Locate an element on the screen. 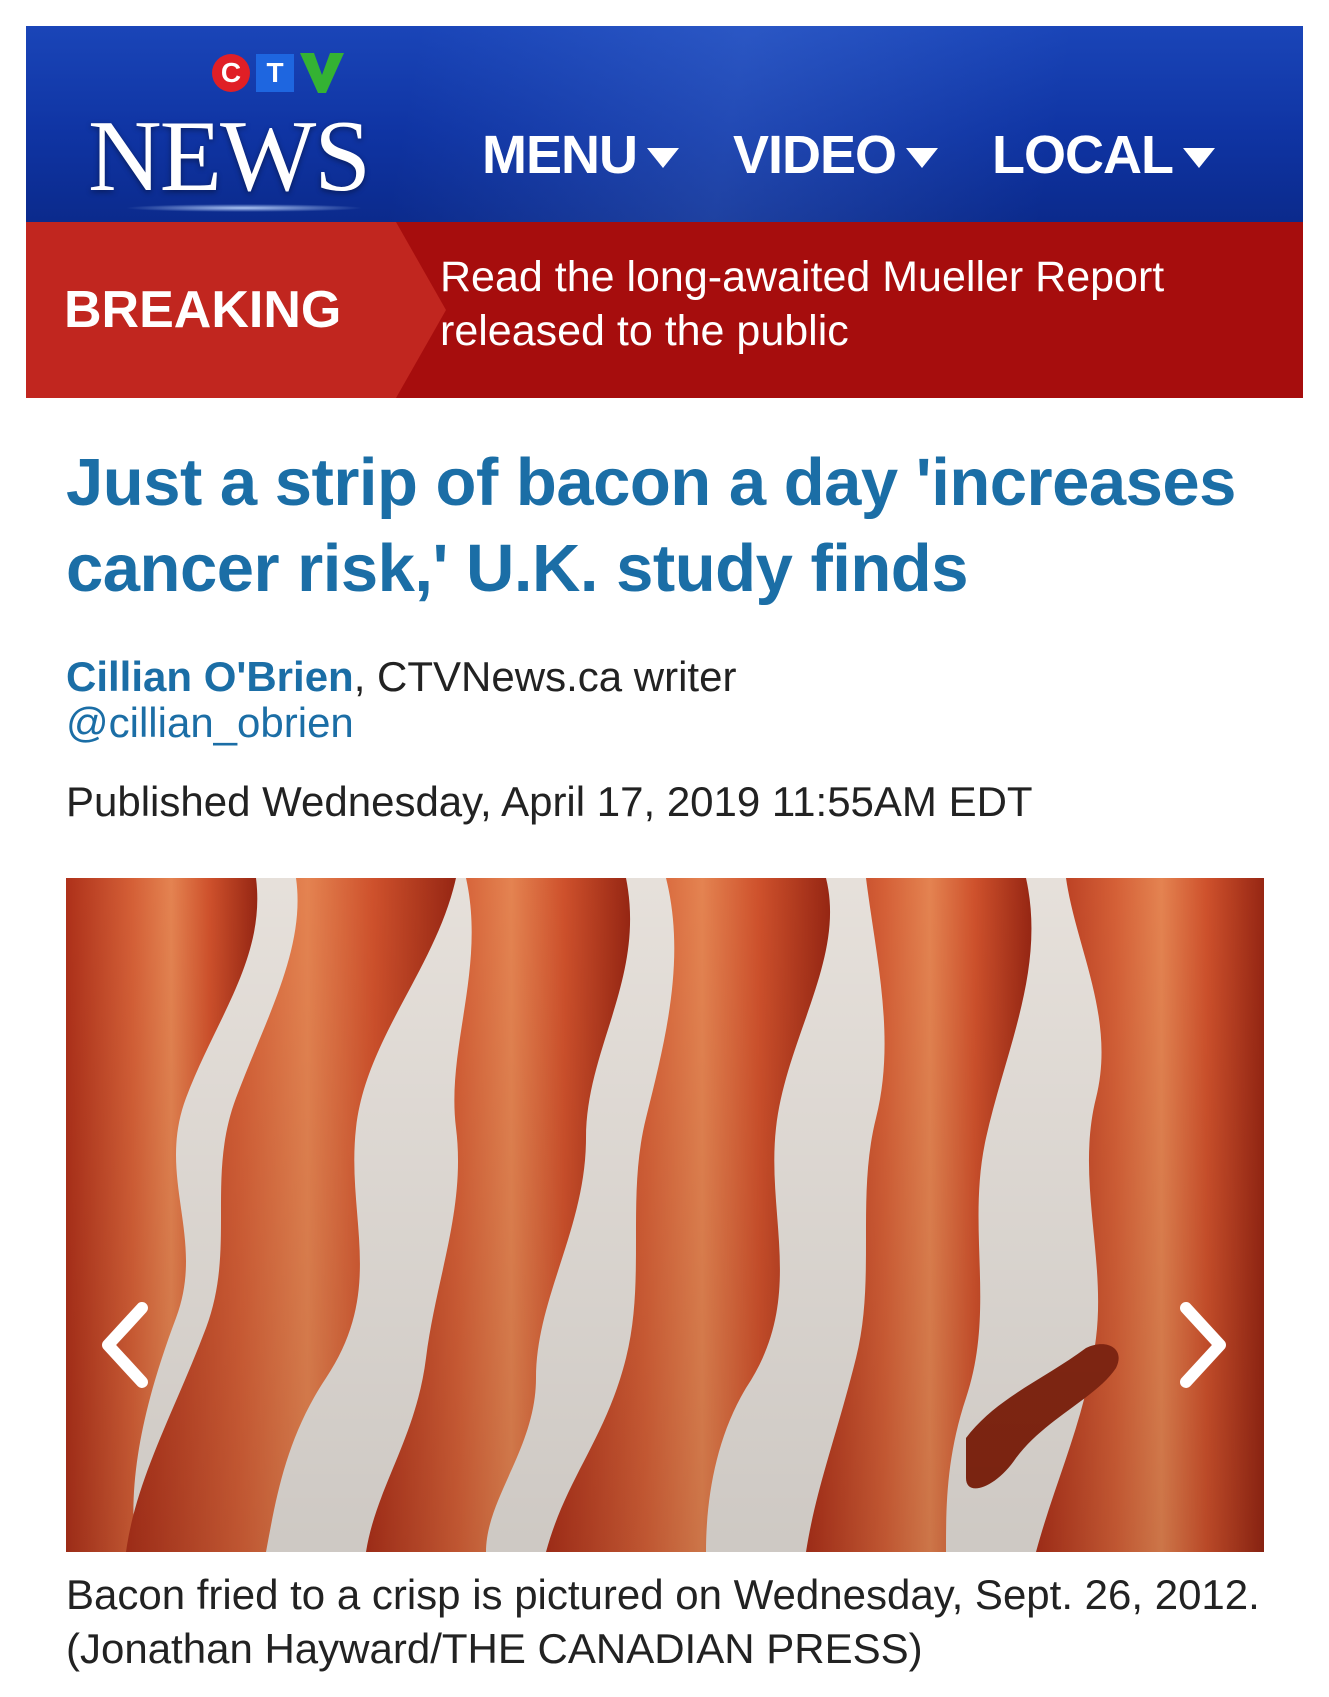 The height and width of the screenshot is (1697, 1329). nav-local: LOCAL is located at coordinates (1104, 155).